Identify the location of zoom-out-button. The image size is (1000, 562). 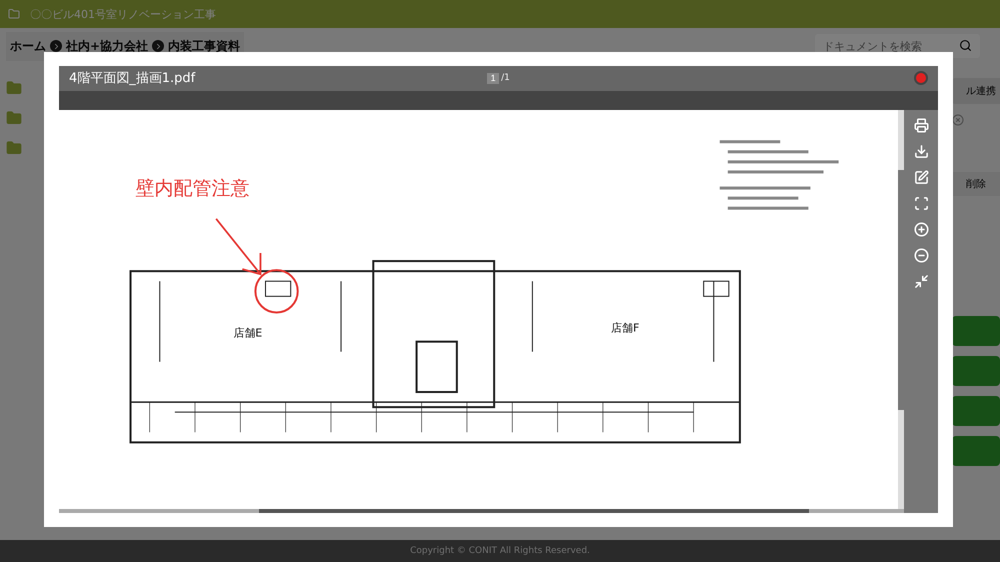
(921, 256).